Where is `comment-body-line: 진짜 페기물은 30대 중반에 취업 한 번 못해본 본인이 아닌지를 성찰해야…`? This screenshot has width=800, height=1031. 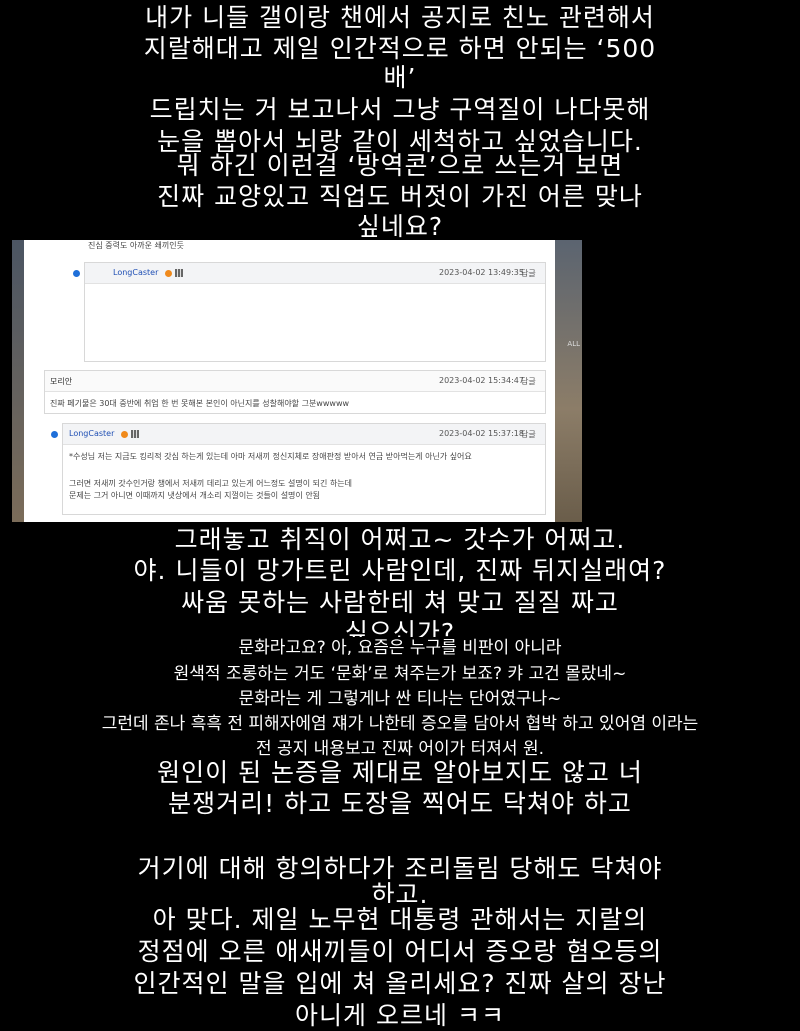
comment-body-line: 진짜 페기물은 30대 중반에 취업 한 번 못해본 본인이 아닌지를 성찰해야… is located at coordinates (200, 403).